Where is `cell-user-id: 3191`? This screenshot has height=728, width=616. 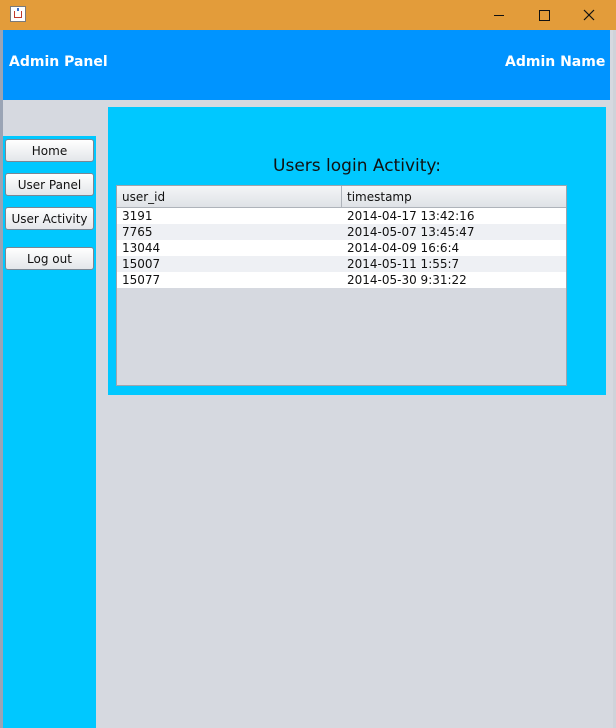
cell-user-id: 3191 is located at coordinates (137, 216).